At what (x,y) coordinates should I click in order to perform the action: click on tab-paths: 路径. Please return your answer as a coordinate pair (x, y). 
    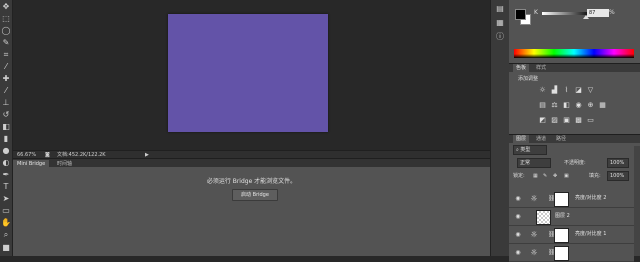
    Looking at the image, I should click on (561, 139).